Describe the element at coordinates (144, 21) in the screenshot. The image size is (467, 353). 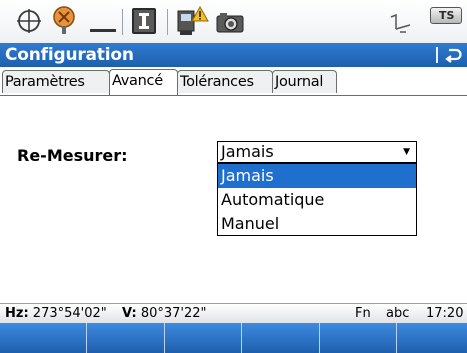
I see `instrument-i-icon` at that location.